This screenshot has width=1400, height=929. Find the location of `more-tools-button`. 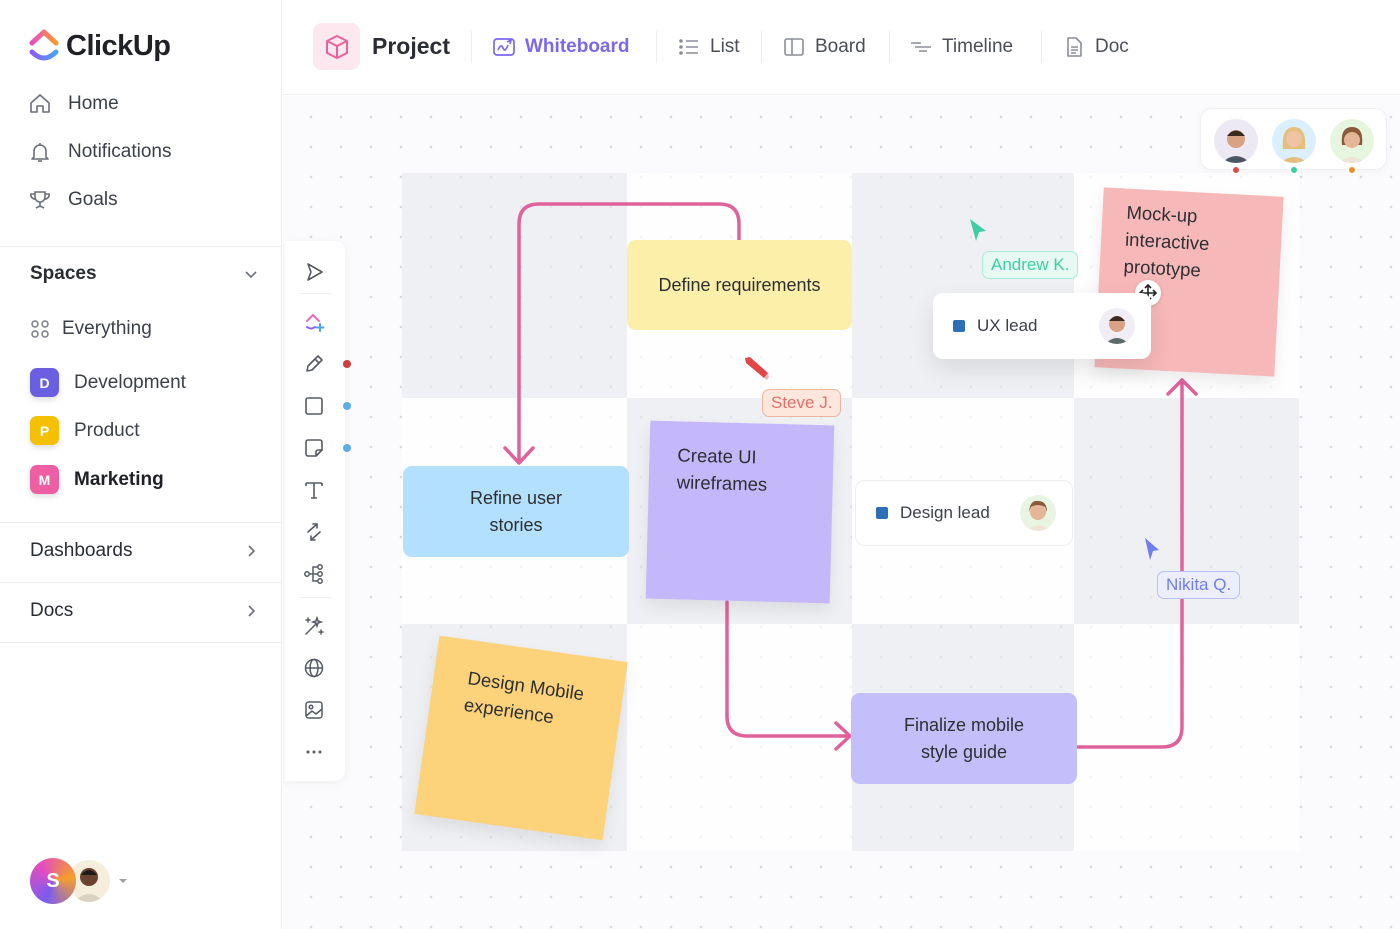

more-tools-button is located at coordinates (314, 752).